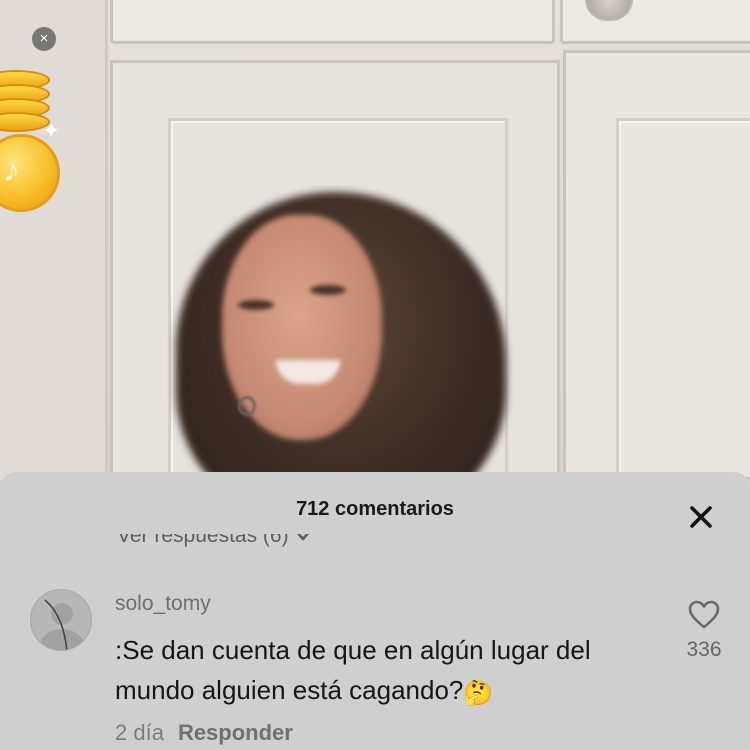  What do you see at coordinates (44, 39) in the screenshot?
I see `close-promo-button: ×` at bounding box center [44, 39].